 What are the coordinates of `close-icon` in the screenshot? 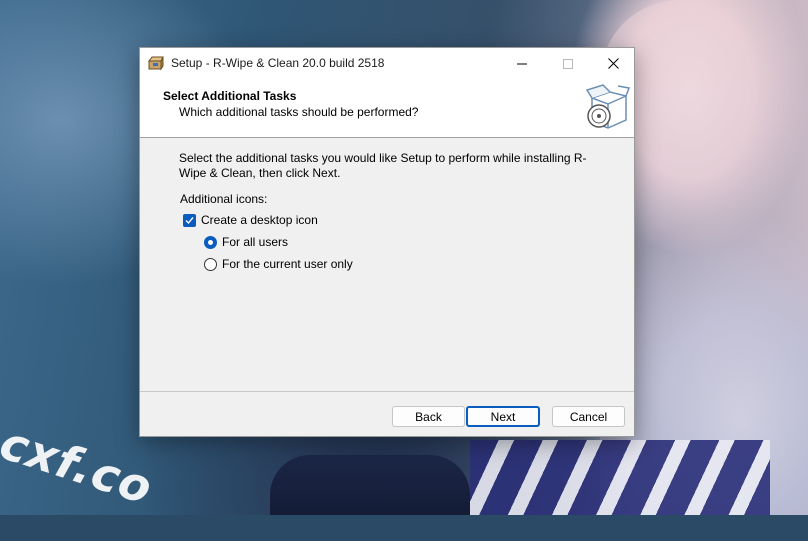 It's located at (613, 63).